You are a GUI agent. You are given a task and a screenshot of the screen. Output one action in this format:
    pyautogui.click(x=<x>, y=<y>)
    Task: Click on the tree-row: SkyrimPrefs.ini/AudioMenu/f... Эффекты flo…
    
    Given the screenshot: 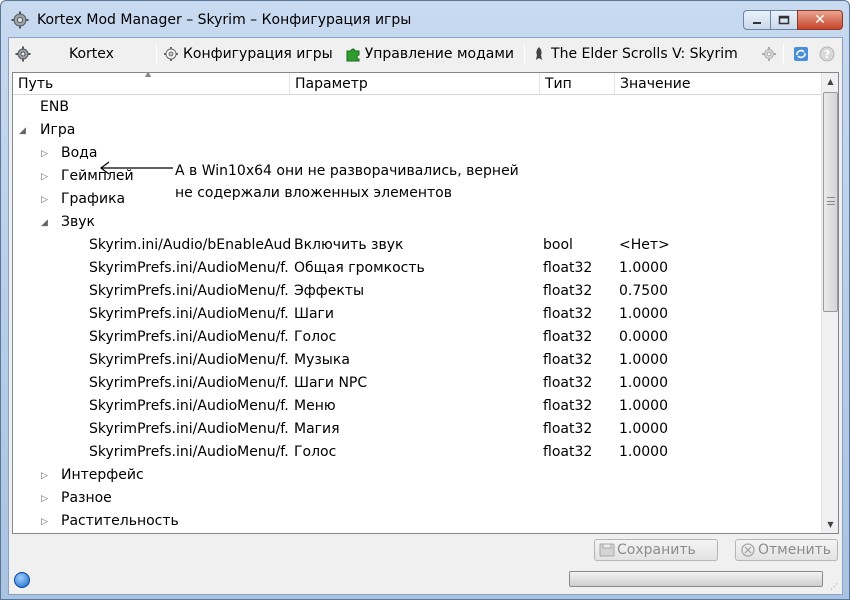 What is the action you would take?
    pyautogui.click(x=417, y=291)
    